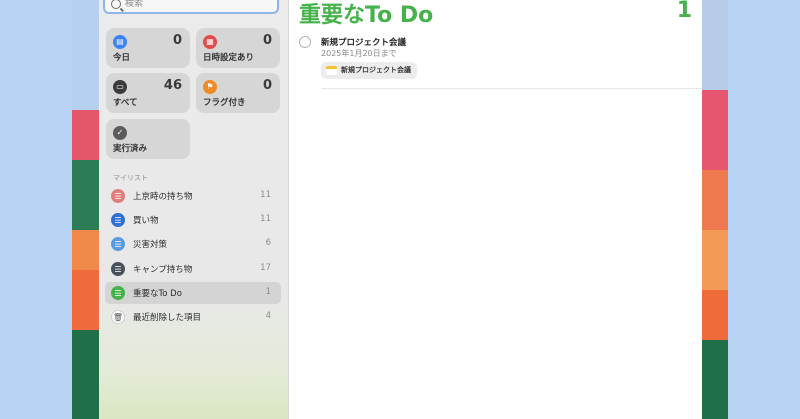 This screenshot has height=419, width=800. What do you see at coordinates (116, 4) in the screenshot?
I see `search-icon` at bounding box center [116, 4].